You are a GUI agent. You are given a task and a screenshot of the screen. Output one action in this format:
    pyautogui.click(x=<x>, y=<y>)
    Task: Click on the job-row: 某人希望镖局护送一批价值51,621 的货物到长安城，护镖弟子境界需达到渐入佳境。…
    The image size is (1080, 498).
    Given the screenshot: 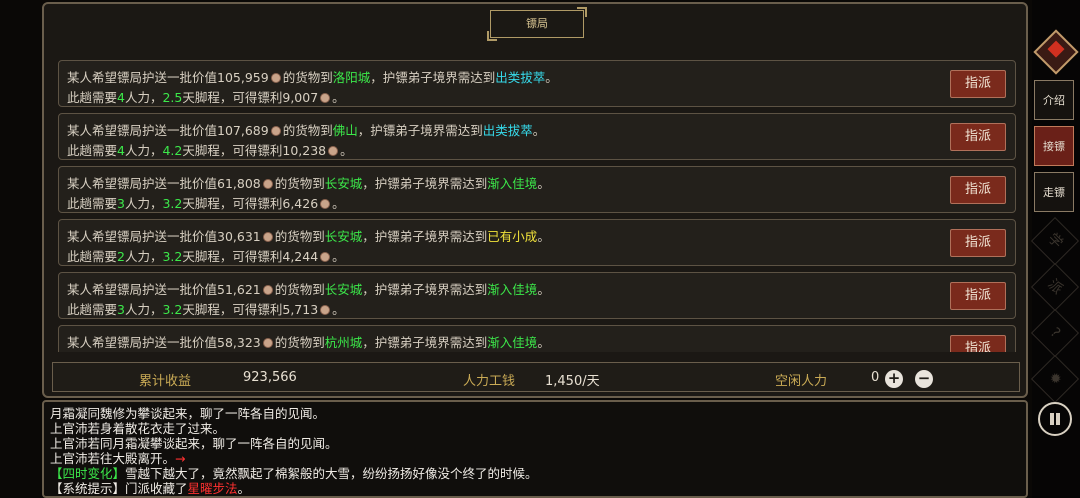 What is the action you would take?
    pyautogui.click(x=537, y=295)
    